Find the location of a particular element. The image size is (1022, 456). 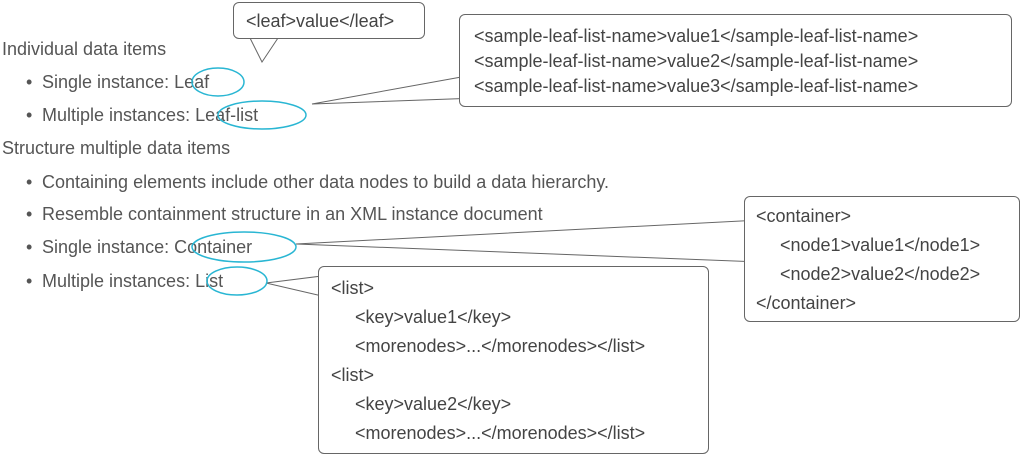

leaf-list-connector is located at coordinates (395, 89).